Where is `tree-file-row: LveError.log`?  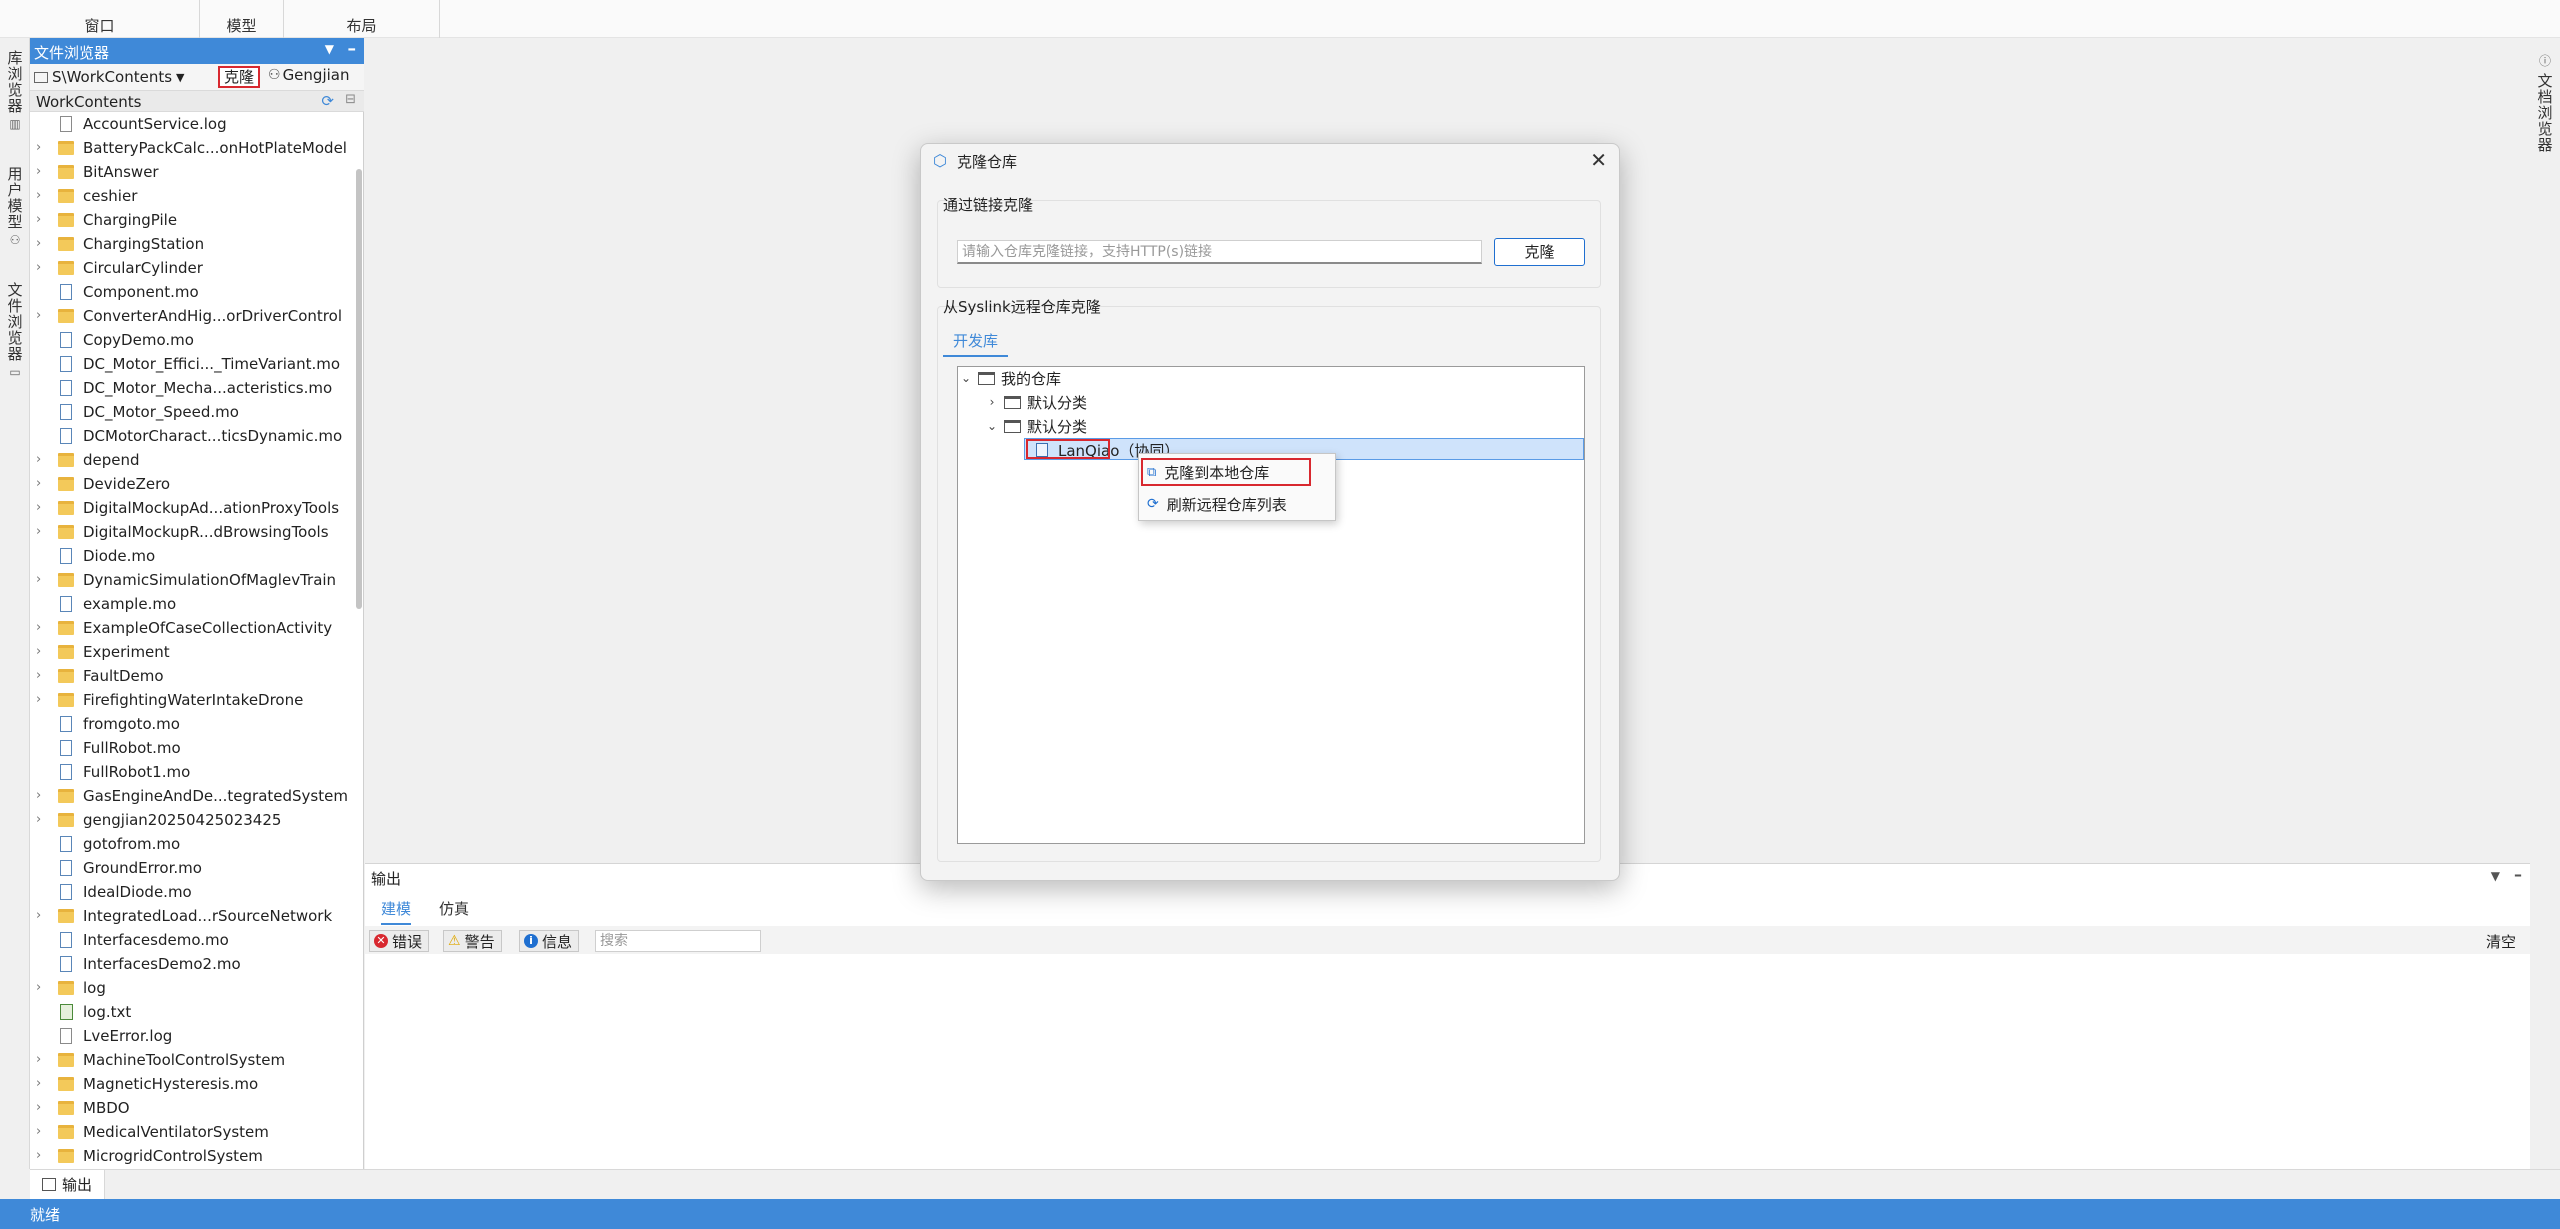 tree-file-row: LveError.log is located at coordinates (193, 1037).